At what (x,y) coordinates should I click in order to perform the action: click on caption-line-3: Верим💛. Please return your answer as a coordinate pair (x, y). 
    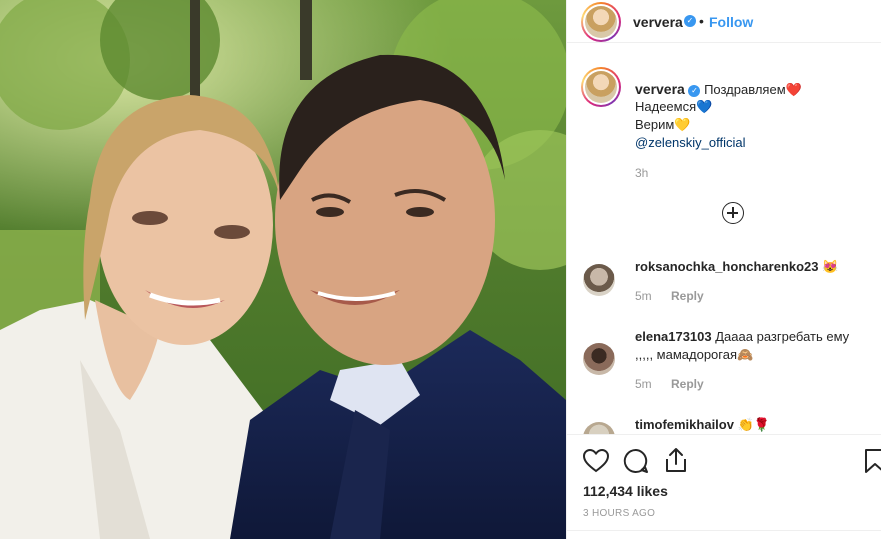
    Looking at the image, I should click on (663, 125).